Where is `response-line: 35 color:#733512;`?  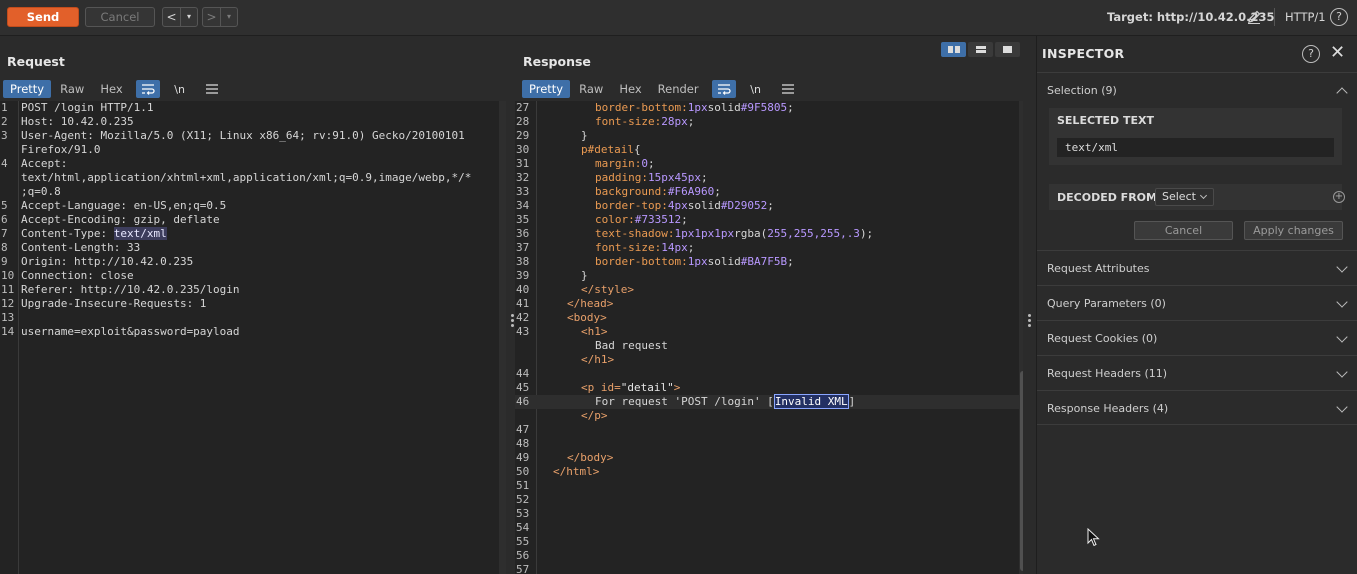
response-line: 35 color:#733512; is located at coordinates (767, 220).